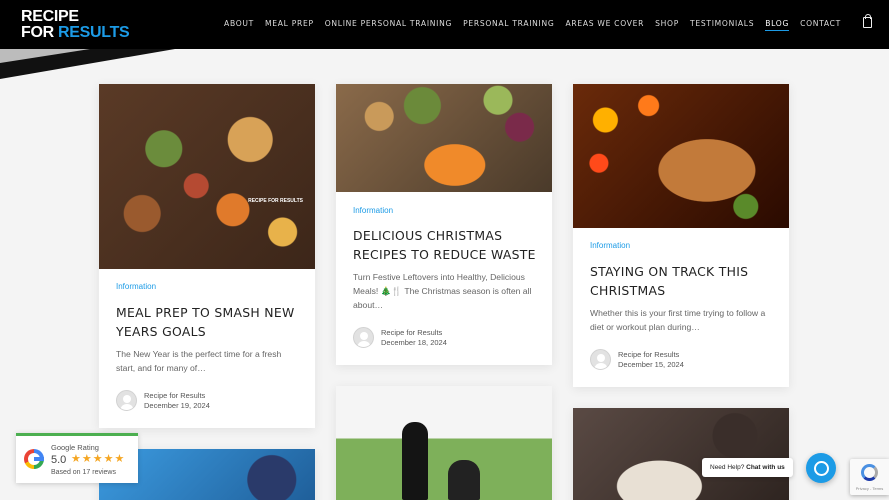 The height and width of the screenshot is (500, 889). I want to click on site-logo: RECIPE FOR RESULTS, so click(75, 24).